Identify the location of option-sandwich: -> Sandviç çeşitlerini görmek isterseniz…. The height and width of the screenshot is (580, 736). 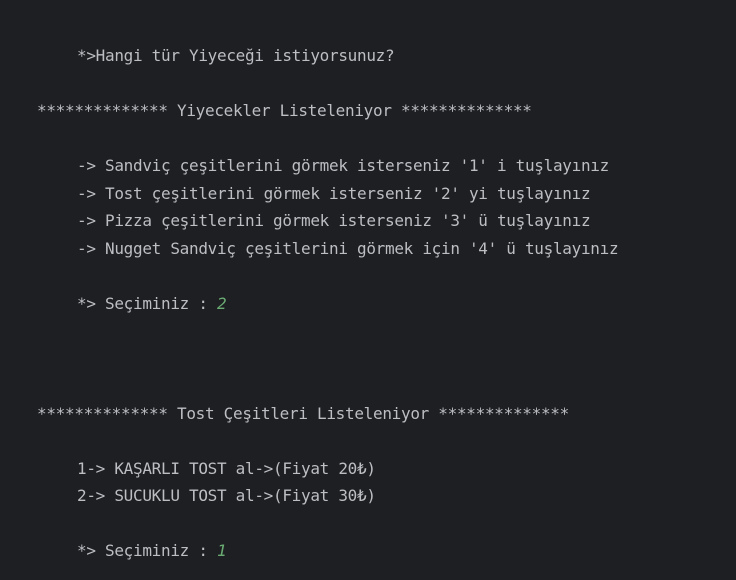
(343, 165).